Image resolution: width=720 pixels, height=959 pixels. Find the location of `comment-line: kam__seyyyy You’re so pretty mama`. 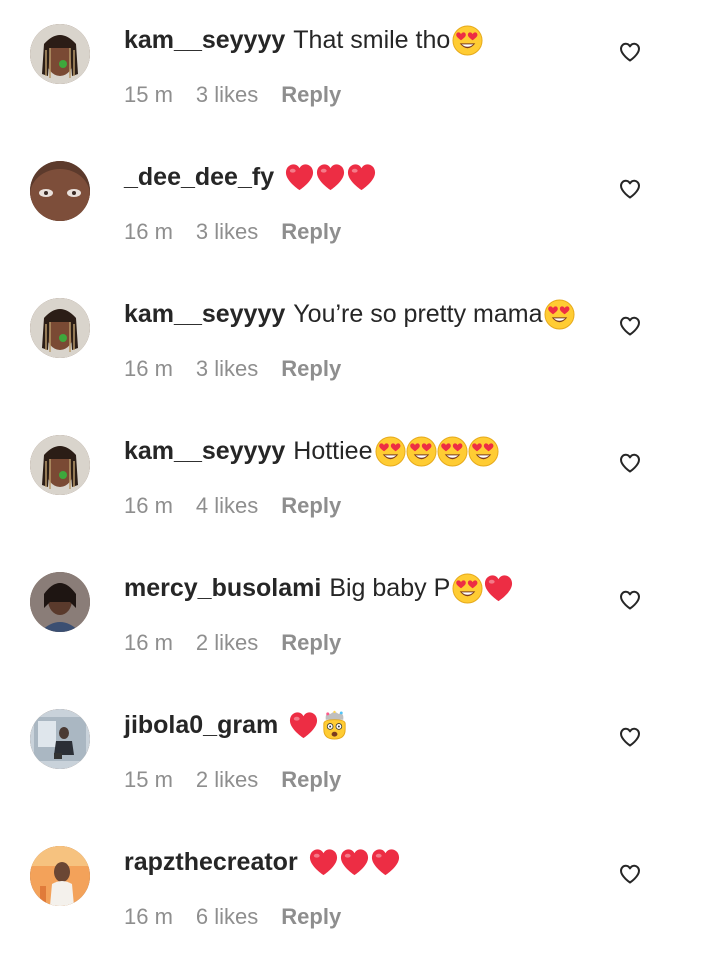

comment-line: kam__seyyyy You’re so pretty mama is located at coordinates (349, 314).